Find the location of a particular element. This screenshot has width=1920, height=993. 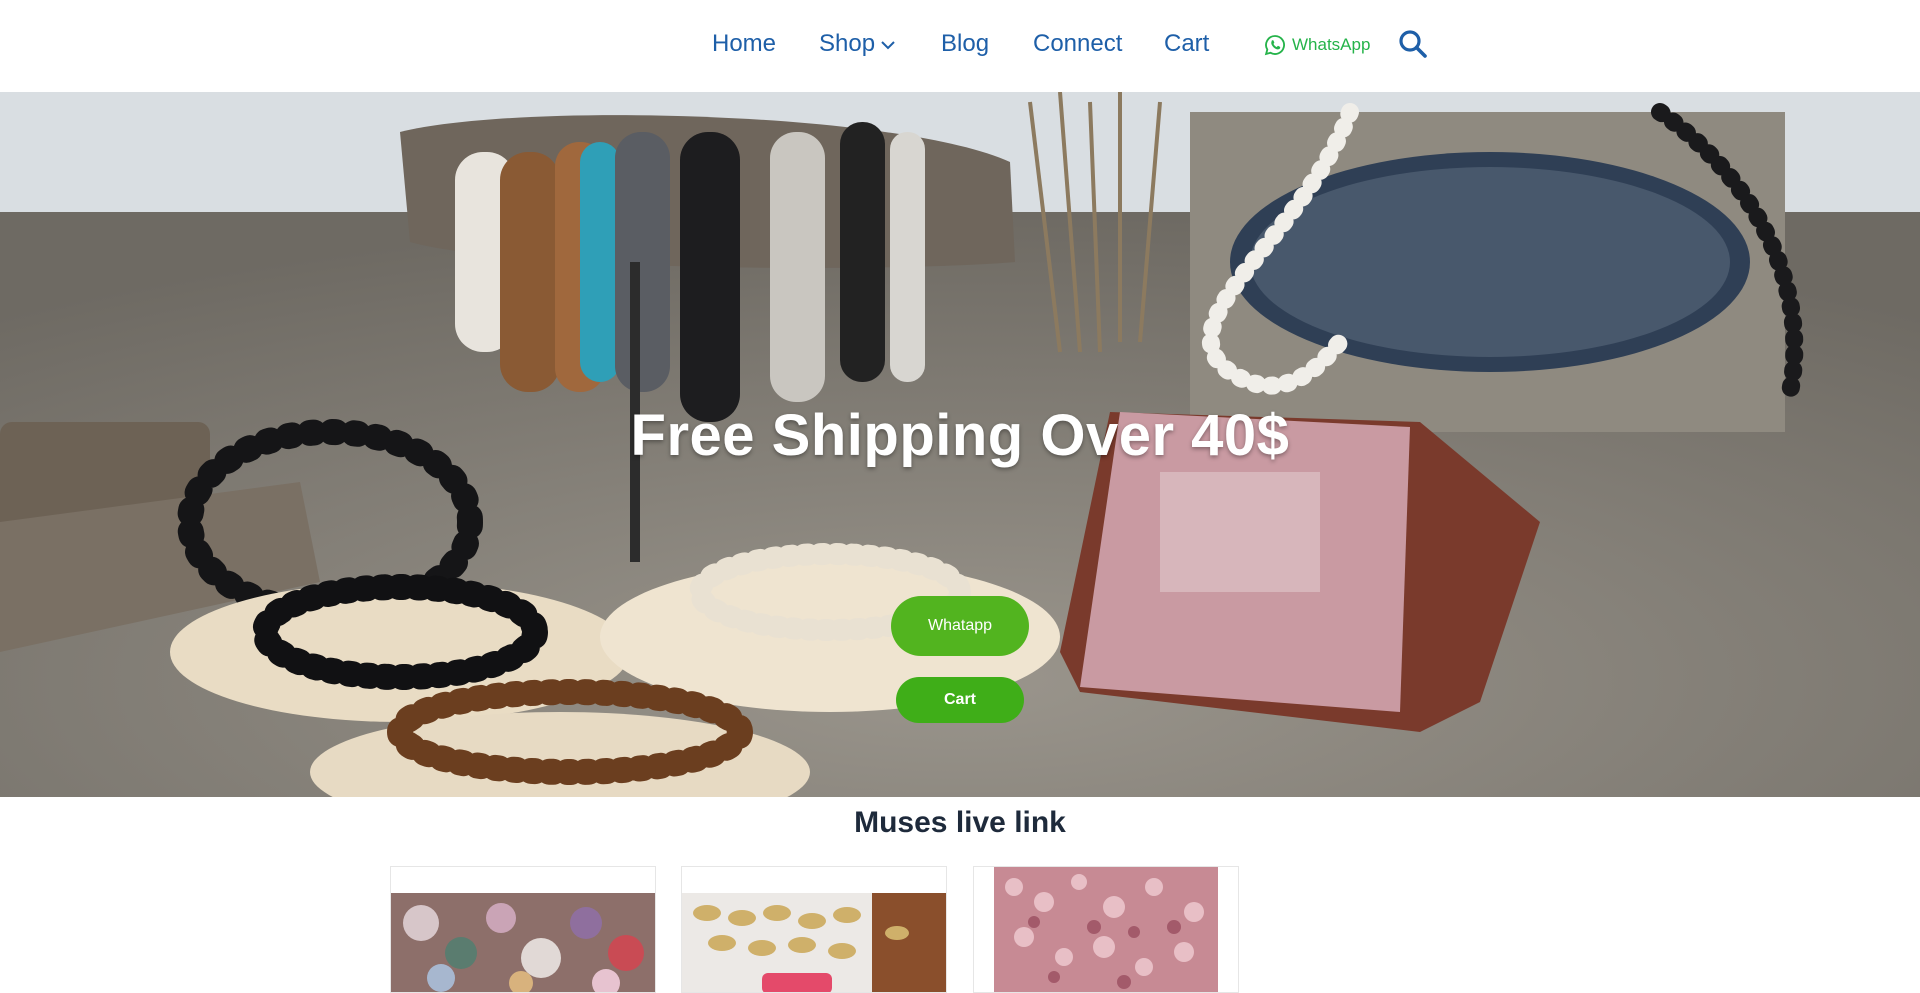

hero-title: Free Shipping Over 40$ is located at coordinates (960, 435).